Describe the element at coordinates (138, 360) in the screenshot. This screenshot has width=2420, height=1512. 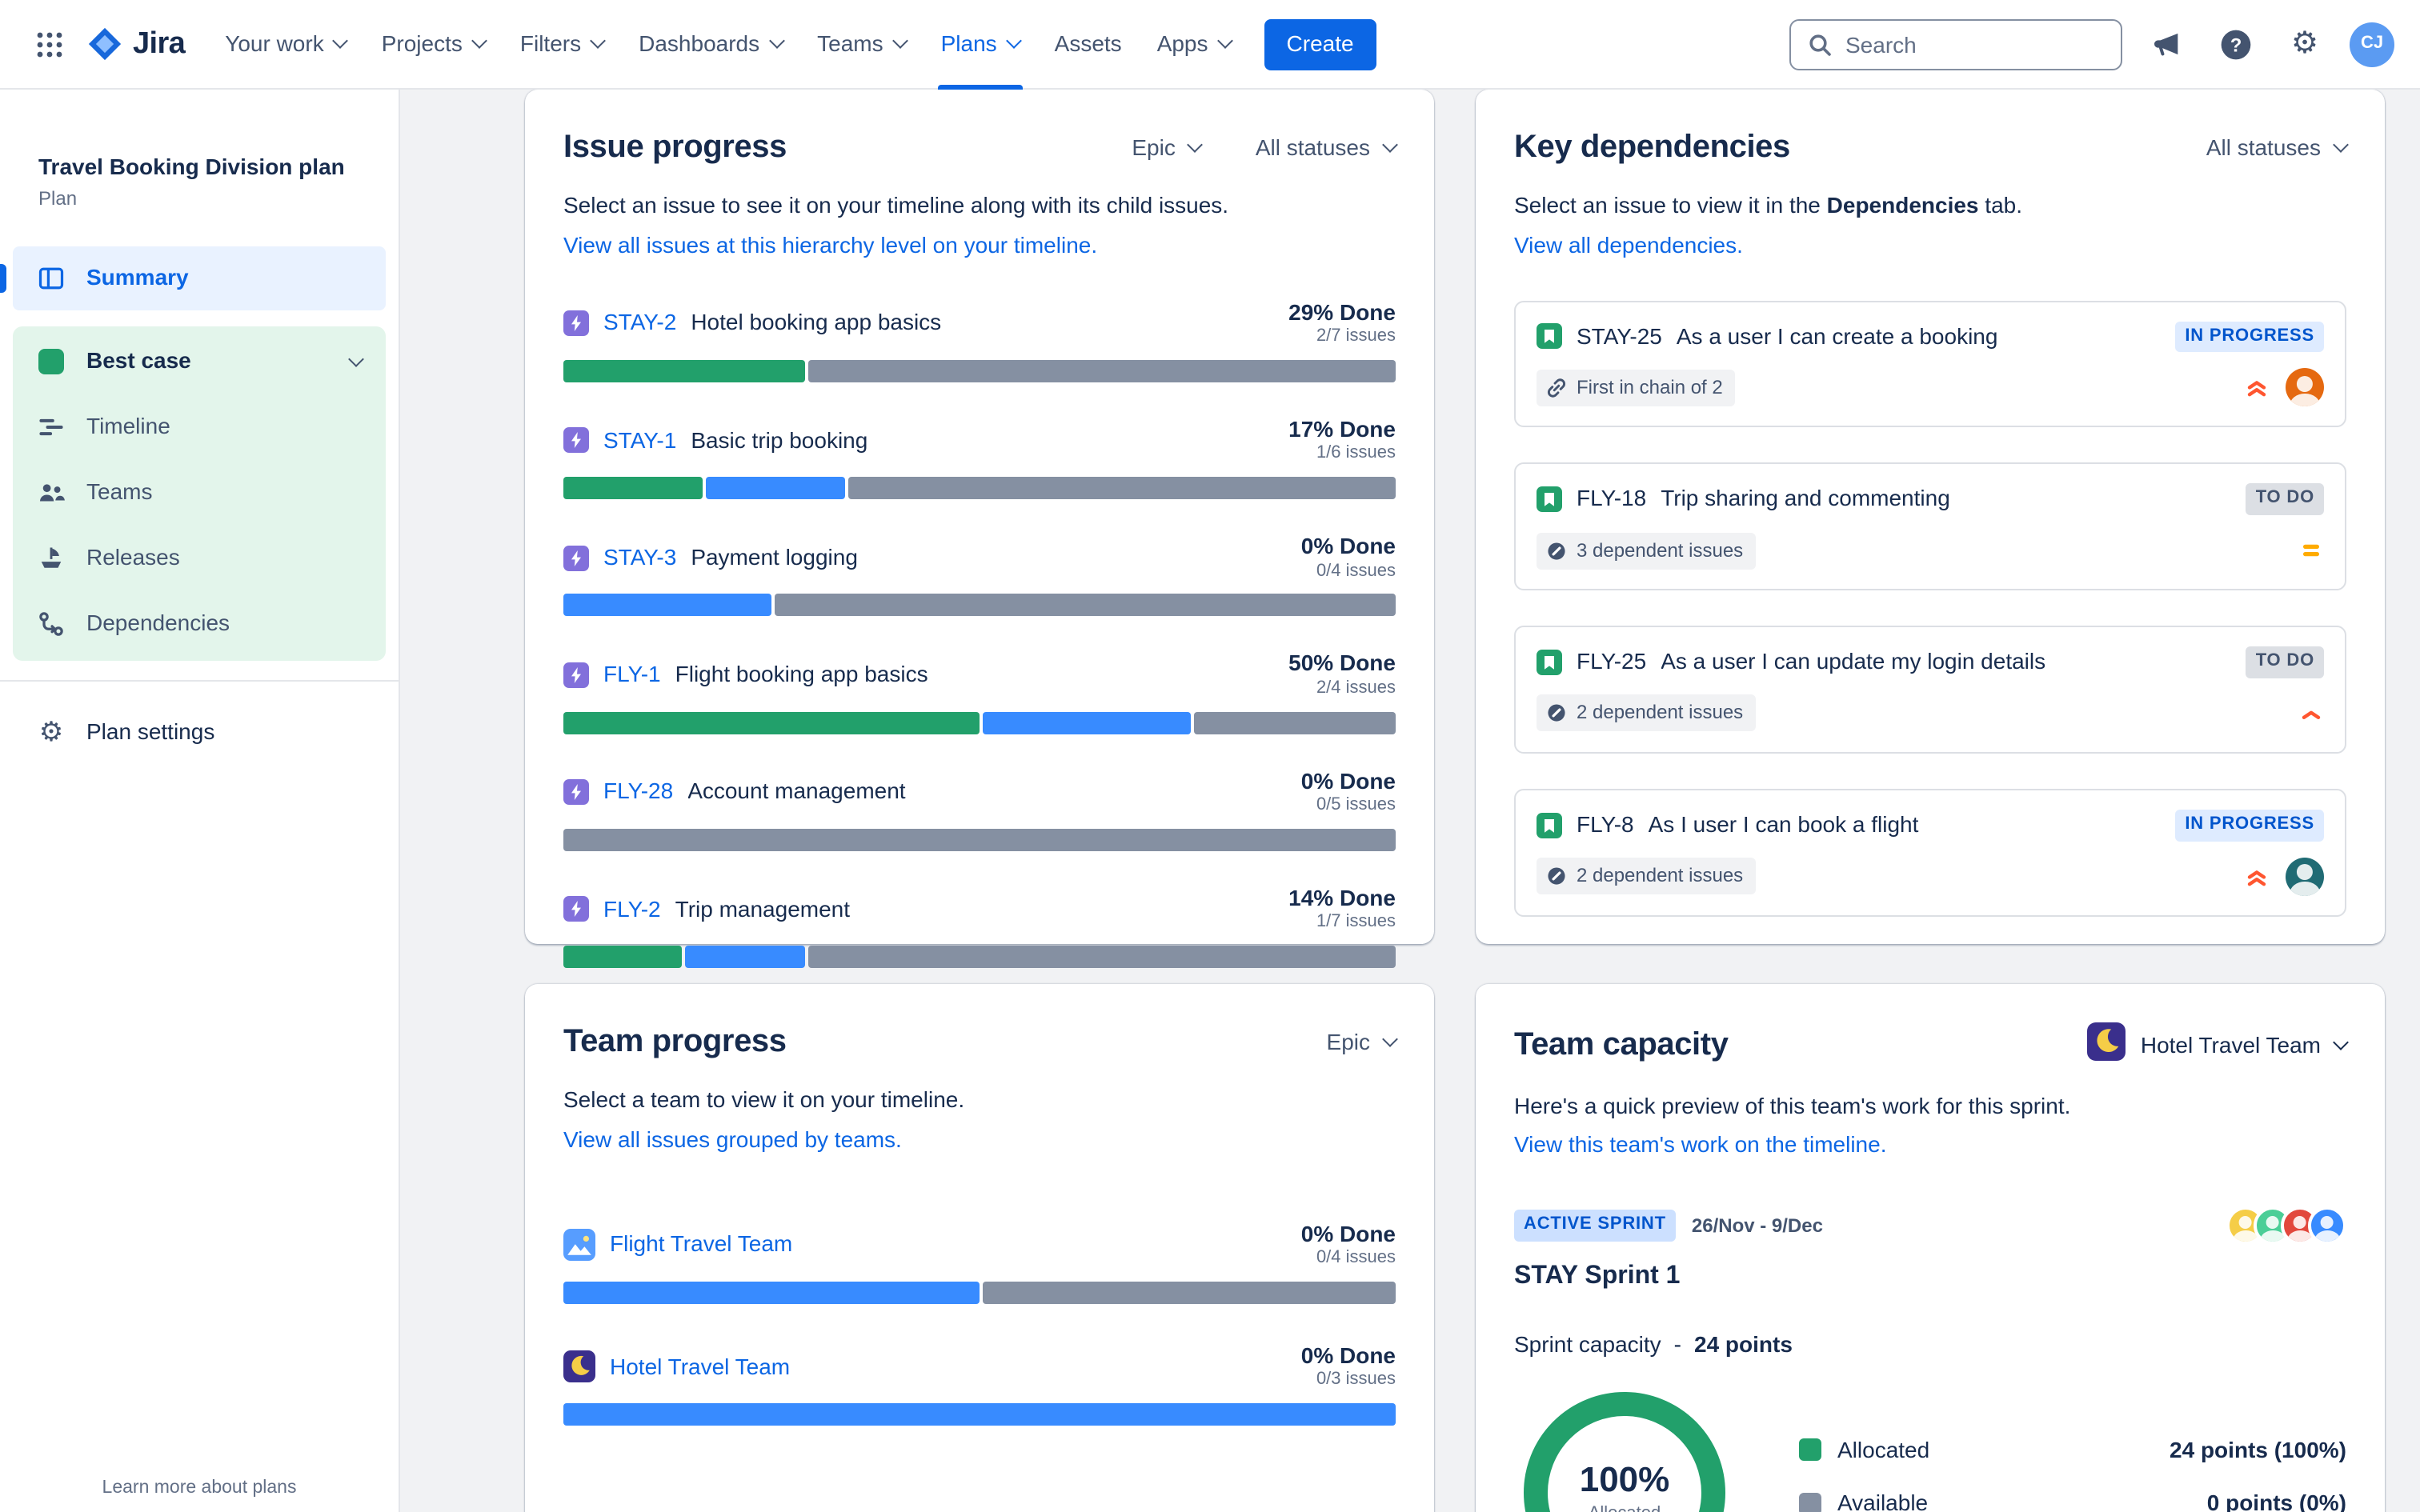
I see `scenario-label: Best case` at that location.